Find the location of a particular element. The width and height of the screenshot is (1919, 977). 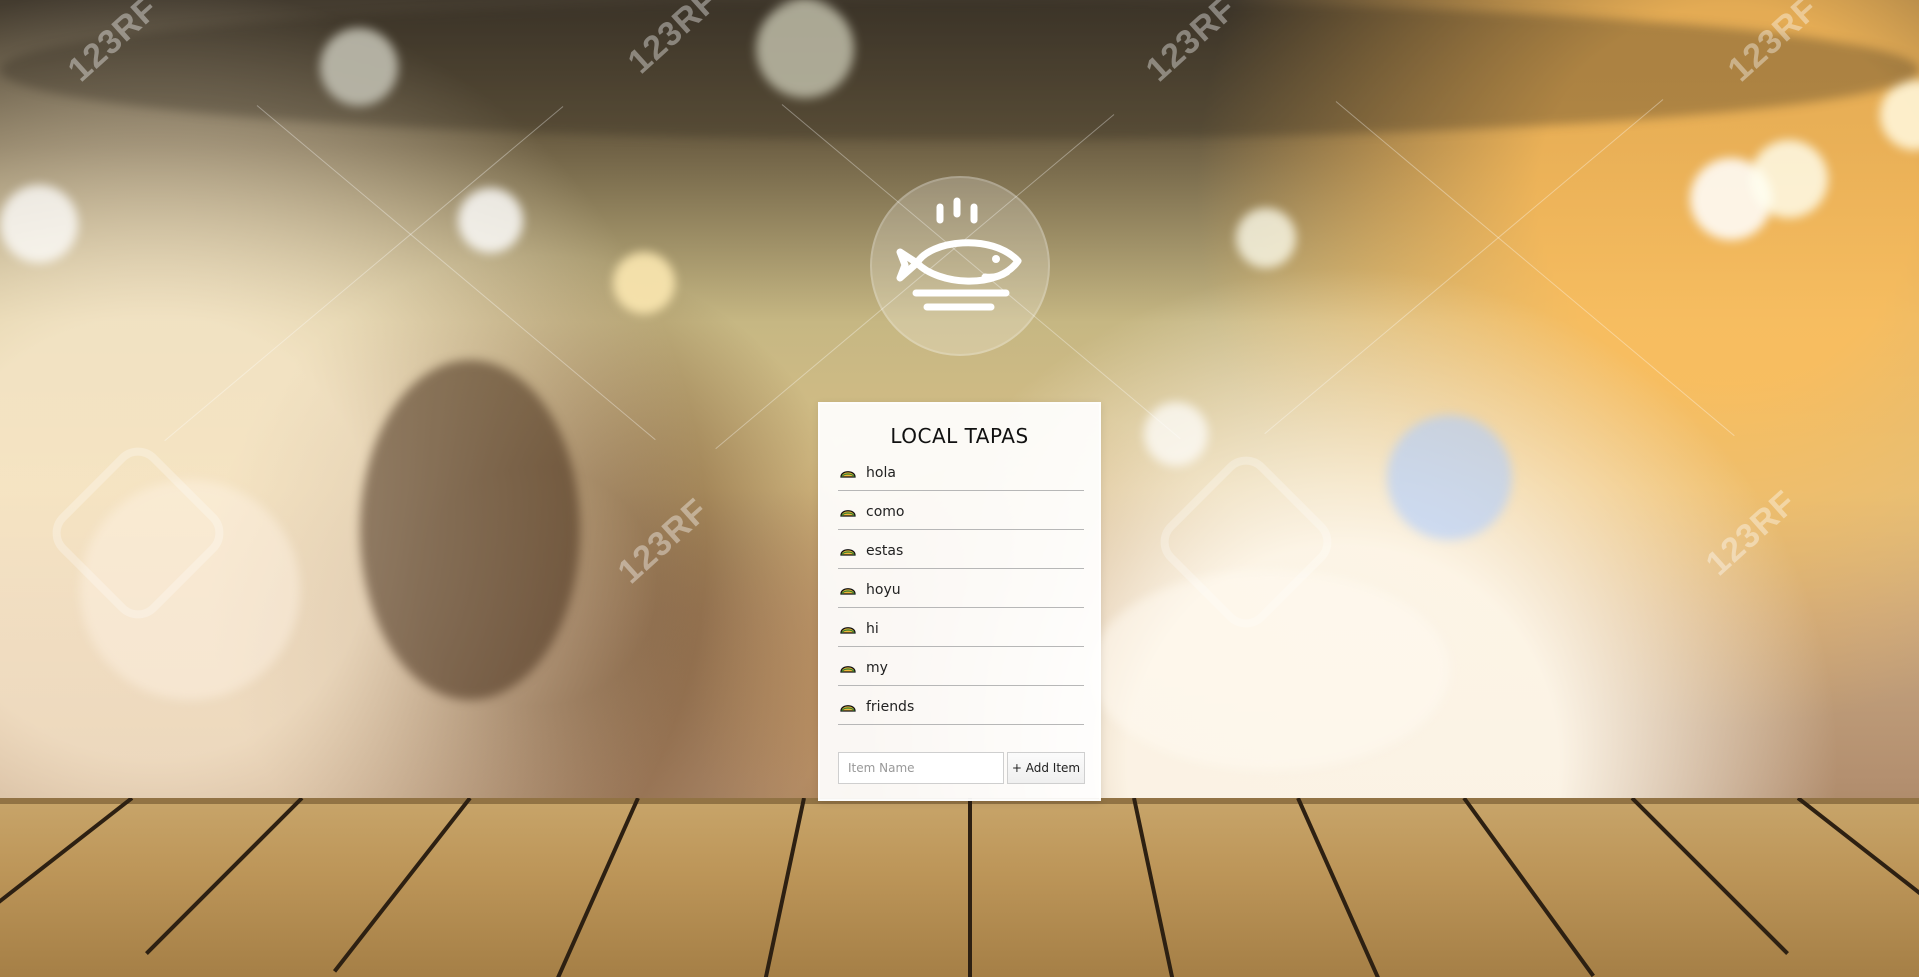

add-item-button: + Add Item is located at coordinates (1046, 768).